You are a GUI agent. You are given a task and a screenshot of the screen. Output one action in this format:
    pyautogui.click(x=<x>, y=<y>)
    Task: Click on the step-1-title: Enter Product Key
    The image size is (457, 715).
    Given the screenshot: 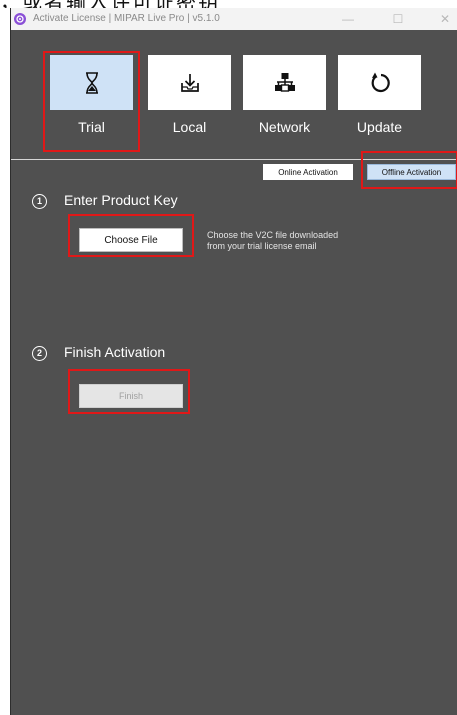 What is the action you would take?
    pyautogui.click(x=121, y=200)
    